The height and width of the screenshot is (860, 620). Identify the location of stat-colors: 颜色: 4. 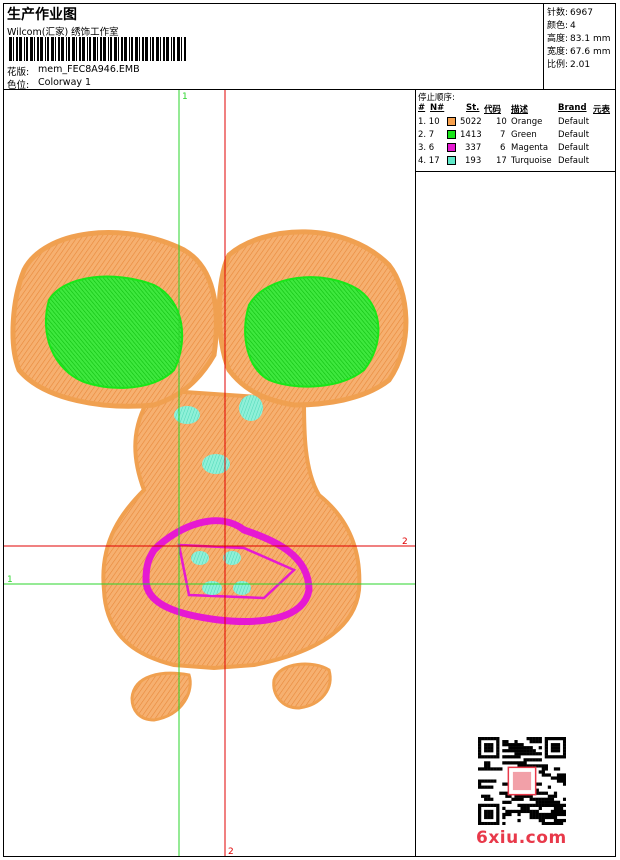
(561, 26).